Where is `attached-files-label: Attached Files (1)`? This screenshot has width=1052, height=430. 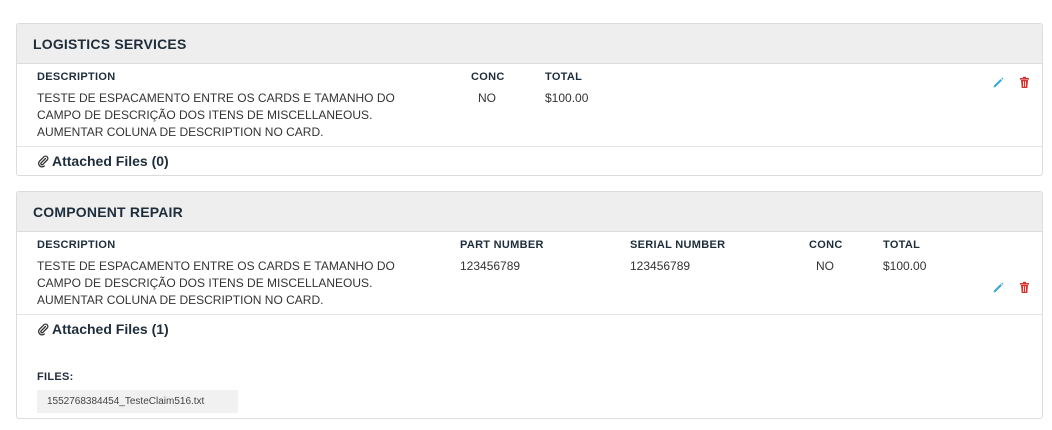 attached-files-label: Attached Files (1) is located at coordinates (110, 329).